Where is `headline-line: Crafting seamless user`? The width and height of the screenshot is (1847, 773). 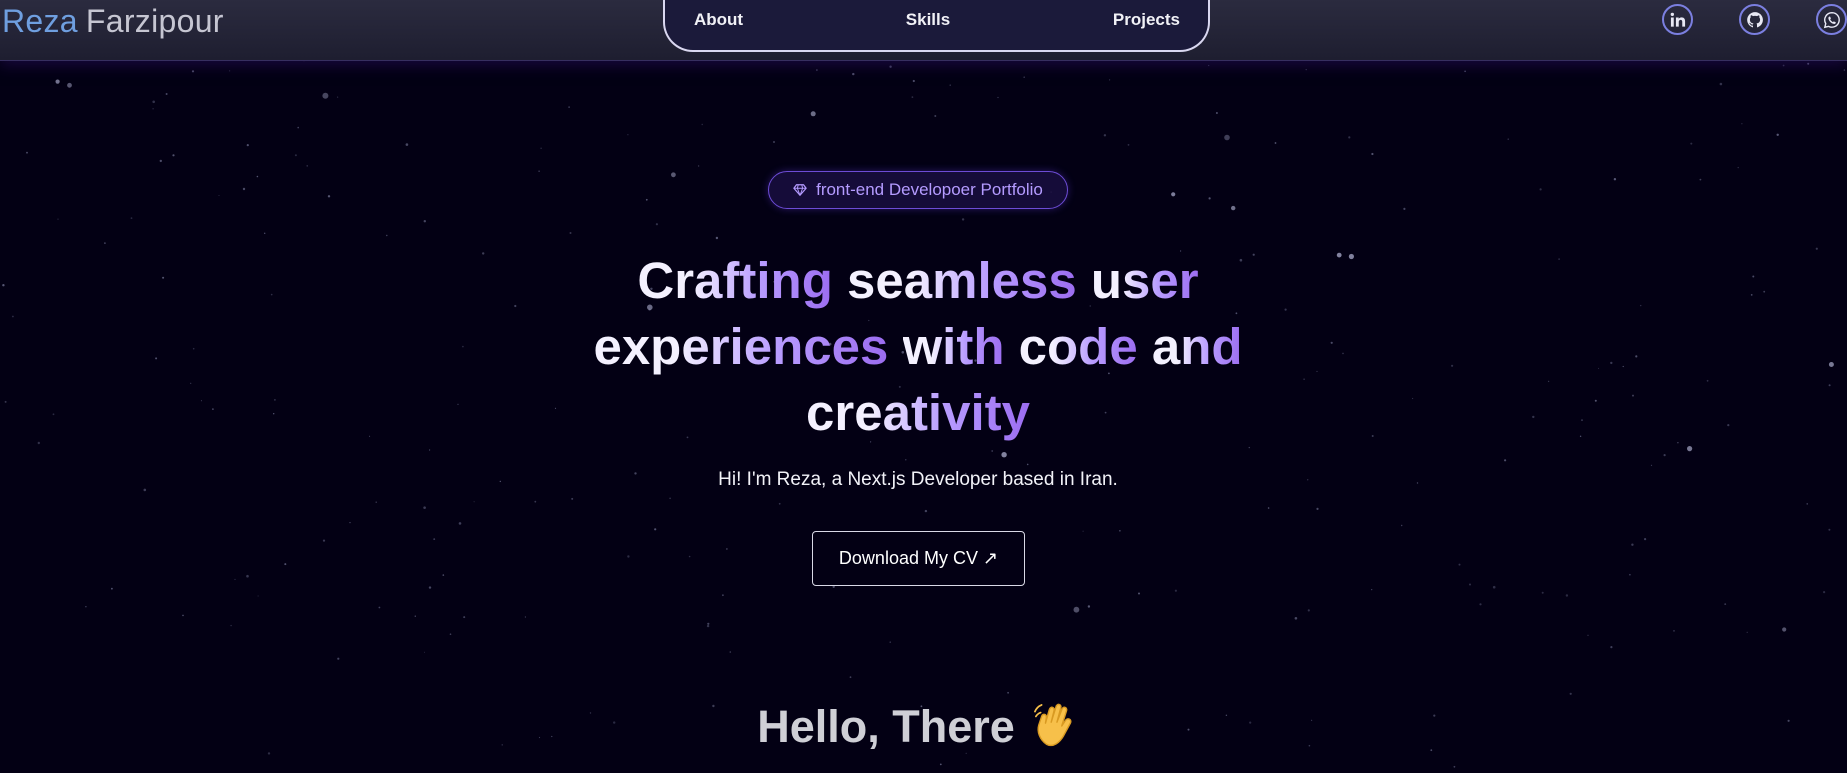
headline-line: Crafting seamless user is located at coordinates (918, 281).